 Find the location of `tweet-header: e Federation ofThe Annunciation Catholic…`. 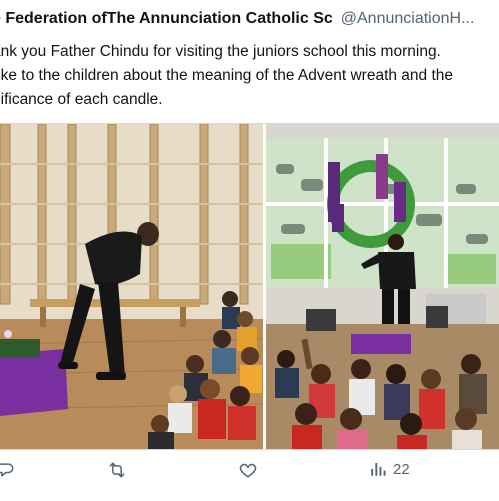

tweet-header: e Federation ofThe Annunciation Catholic… is located at coordinates (249, 19).